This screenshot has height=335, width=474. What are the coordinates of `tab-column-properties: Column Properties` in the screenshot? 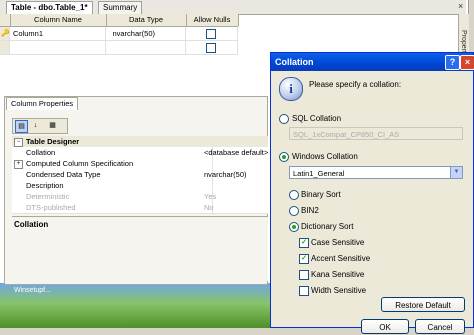 It's located at (42, 103).